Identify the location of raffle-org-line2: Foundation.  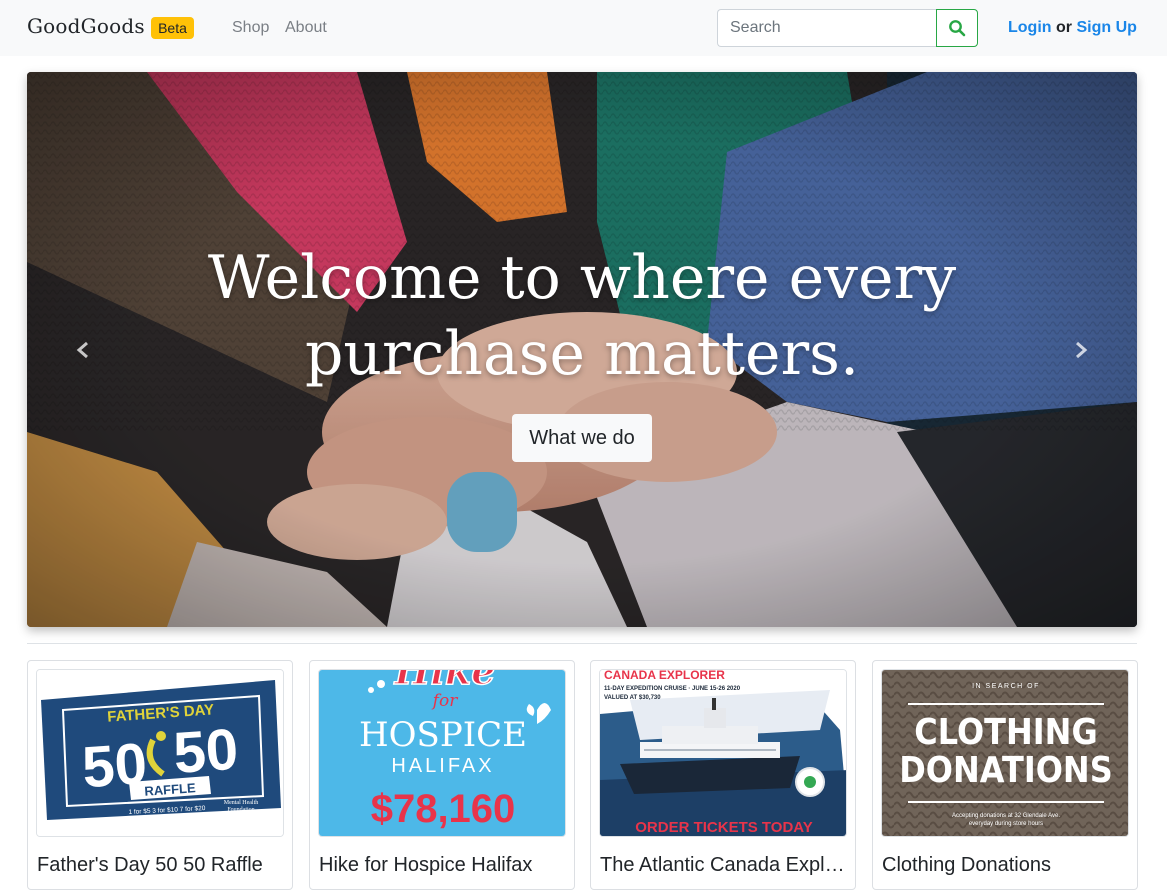
(240, 810).